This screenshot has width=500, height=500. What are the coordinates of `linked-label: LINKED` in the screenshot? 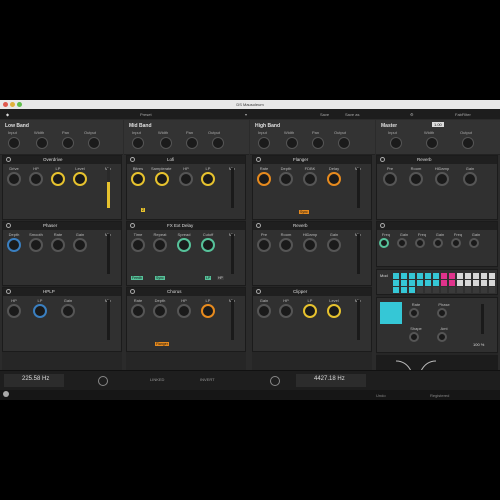 It's located at (157, 379).